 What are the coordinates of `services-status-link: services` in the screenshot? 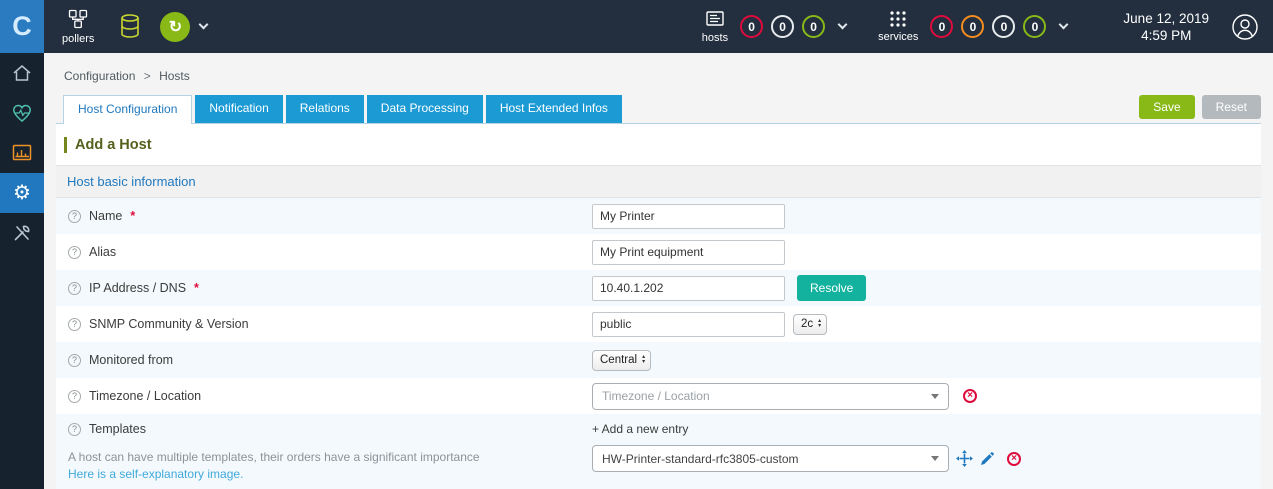 It's located at (898, 26).